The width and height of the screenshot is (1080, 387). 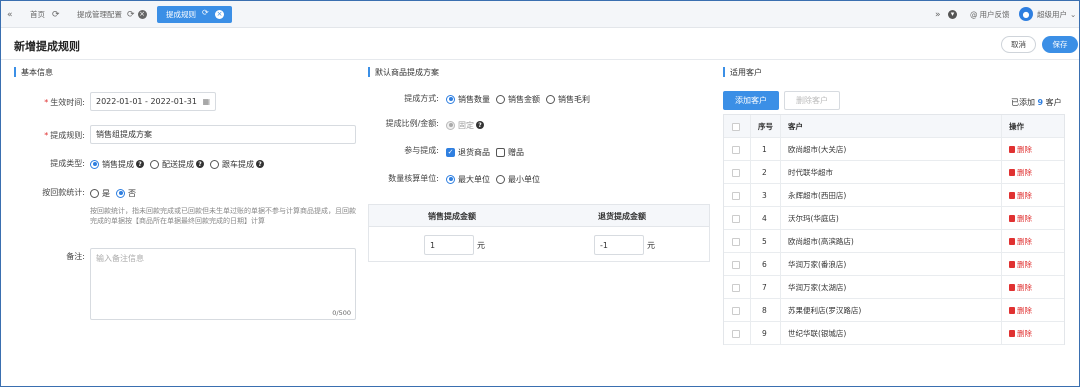 What do you see at coordinates (33, 72) in the screenshot?
I see `basic-info-title: 基本信息` at bounding box center [33, 72].